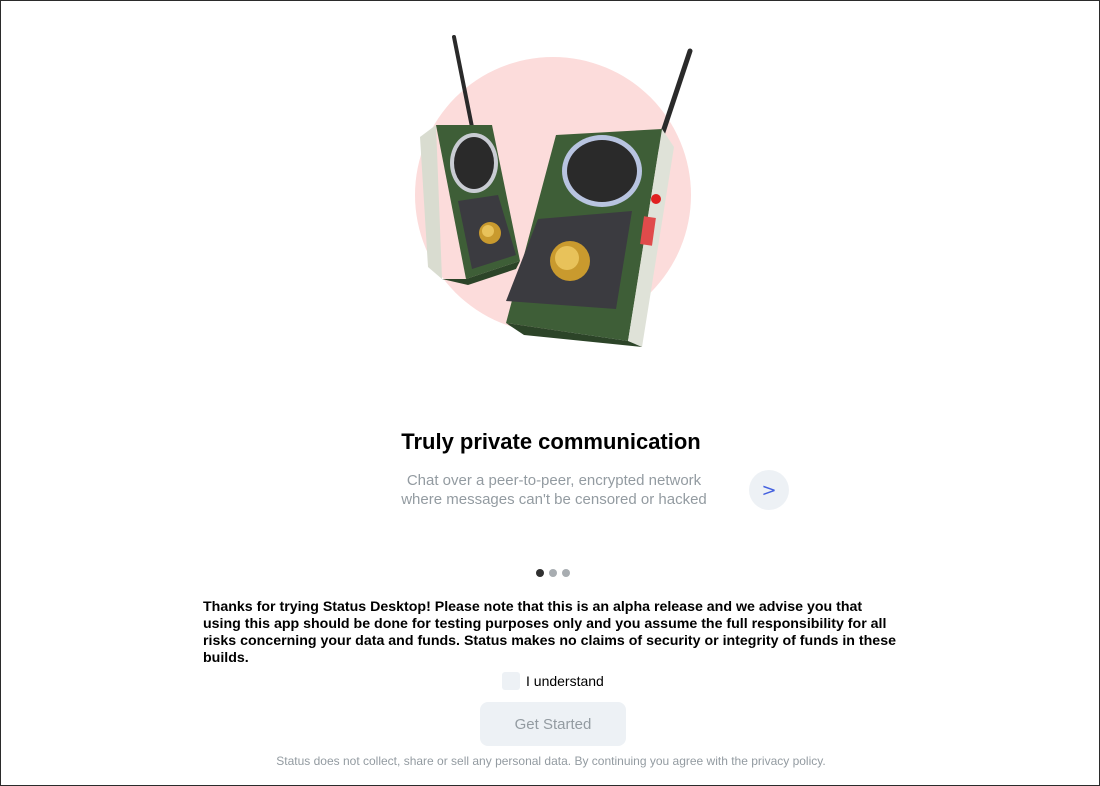 The width and height of the screenshot is (1100, 786). What do you see at coordinates (553, 724) in the screenshot?
I see `get-started-button: Get Started` at bounding box center [553, 724].